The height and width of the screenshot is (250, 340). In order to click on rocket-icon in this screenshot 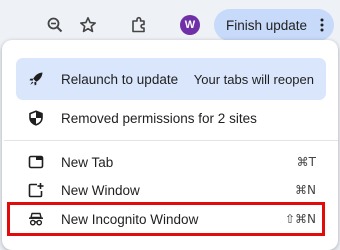, I will do `click(36, 79)`.